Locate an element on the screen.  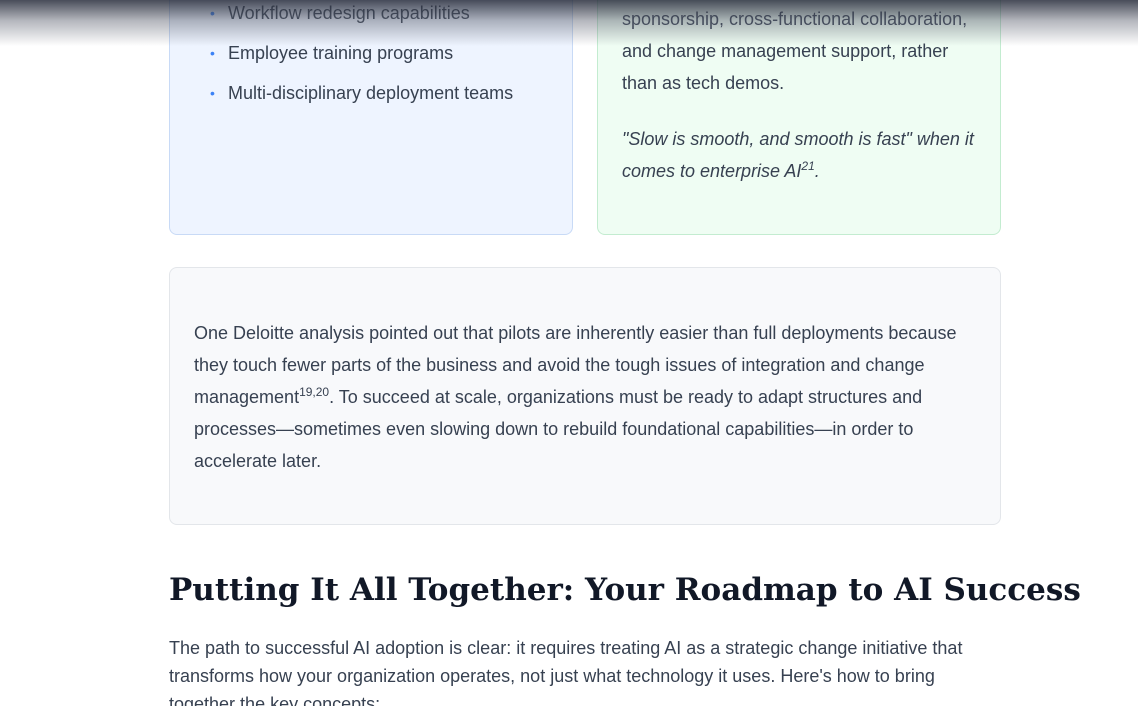
note-reference: 19,20 is located at coordinates (314, 392).